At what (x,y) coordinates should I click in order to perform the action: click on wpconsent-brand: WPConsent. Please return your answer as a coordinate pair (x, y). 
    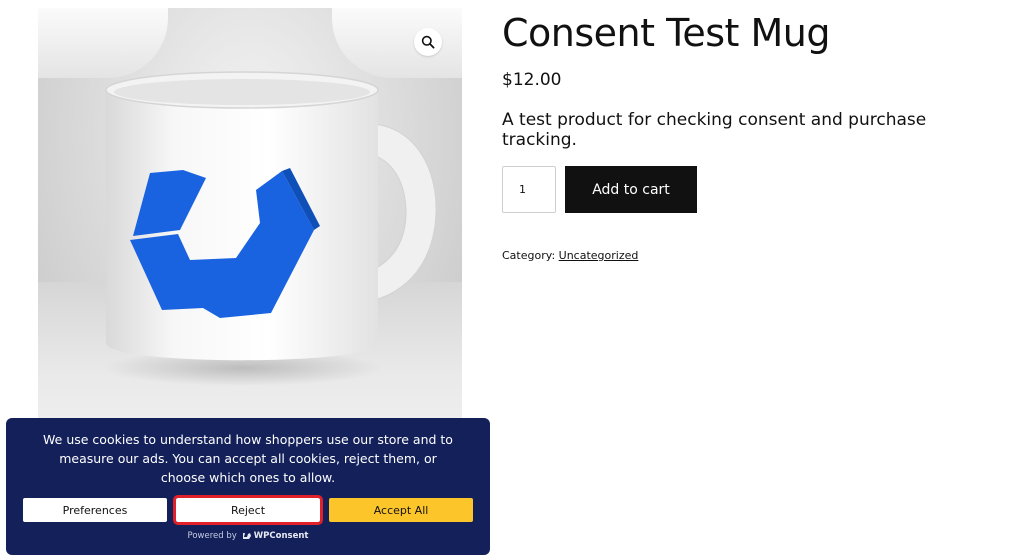
    Looking at the image, I should click on (281, 536).